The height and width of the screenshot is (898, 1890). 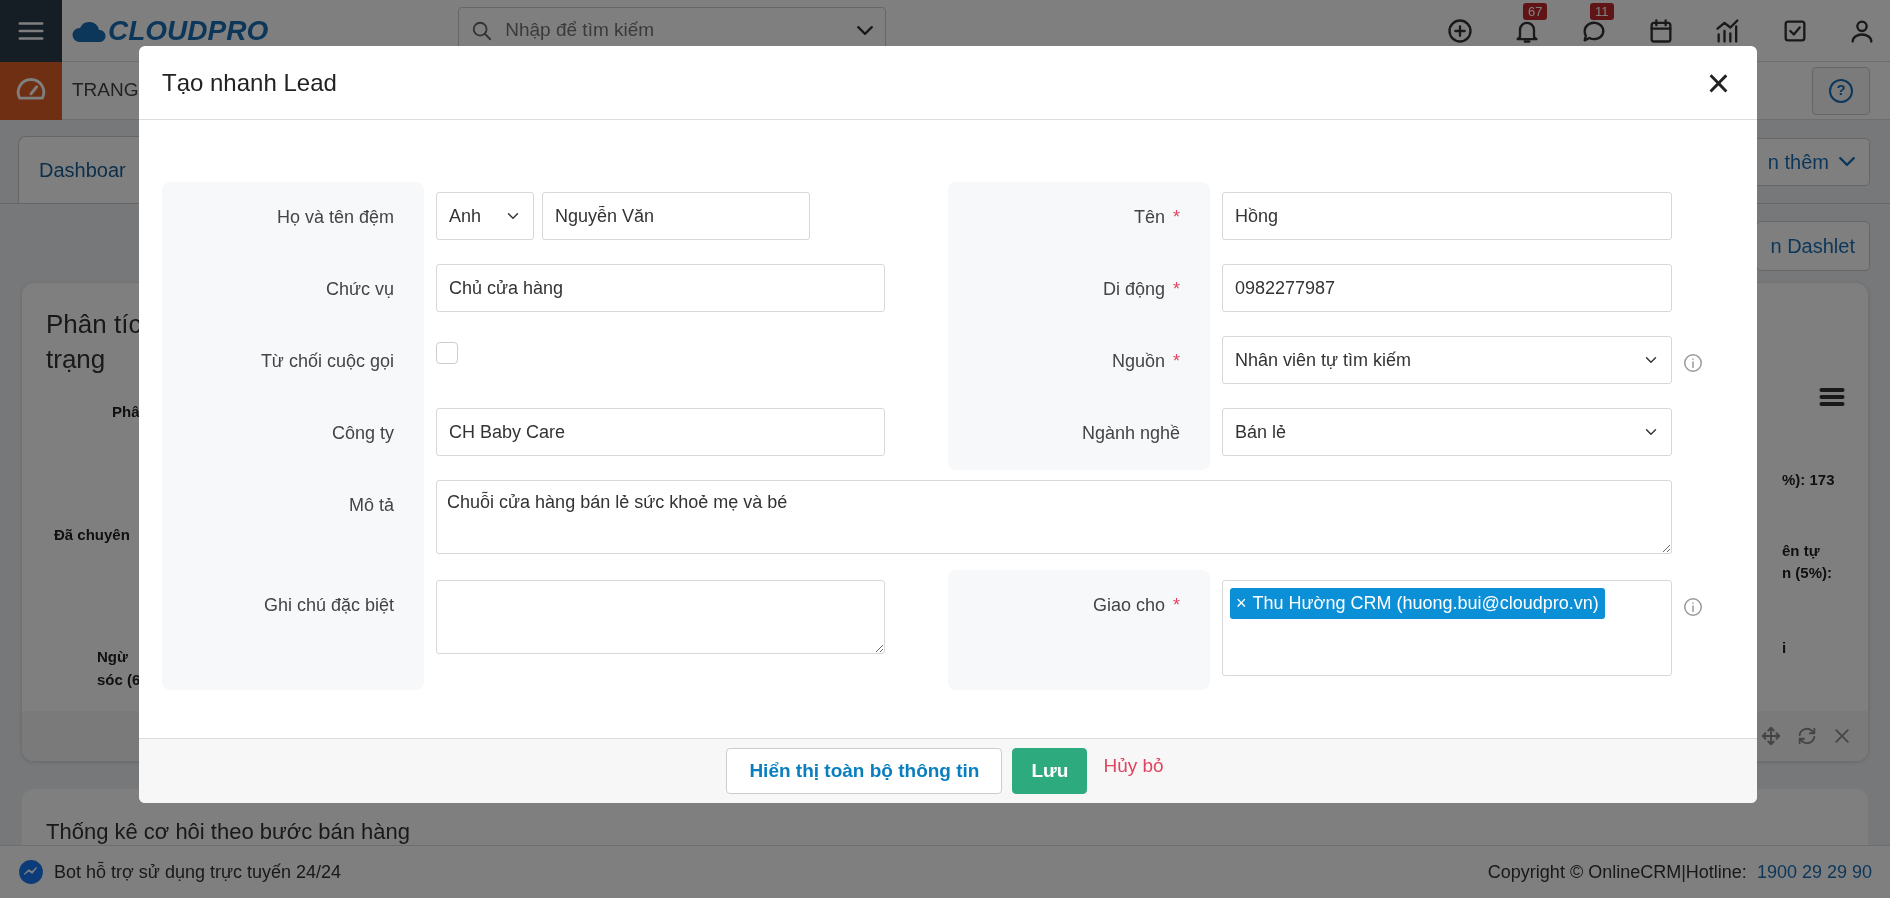 I want to click on tag-label: Thu Hường CRM (huong.bui@cloudpro.vn), so click(x=1425, y=603).